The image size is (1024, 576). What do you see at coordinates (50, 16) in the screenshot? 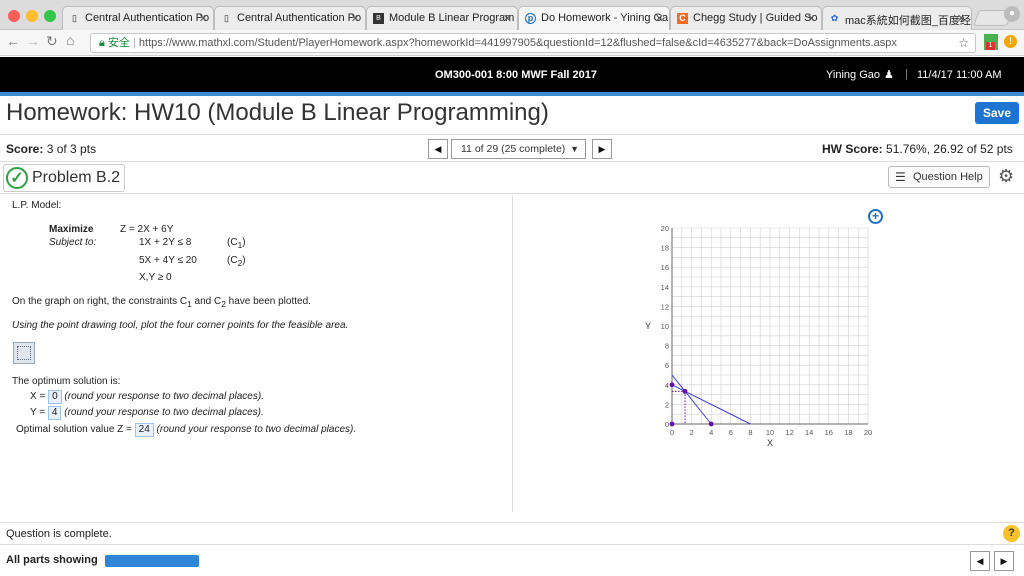
I see `maximize-window-icon` at bounding box center [50, 16].